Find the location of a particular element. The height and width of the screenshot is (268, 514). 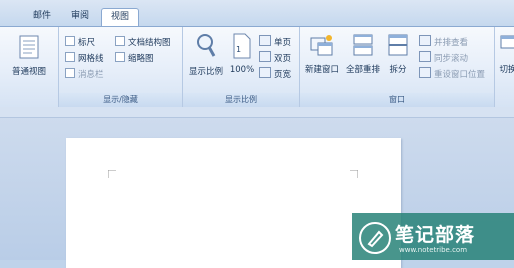

watermark-url: www.notetribe.com is located at coordinates (433, 250).